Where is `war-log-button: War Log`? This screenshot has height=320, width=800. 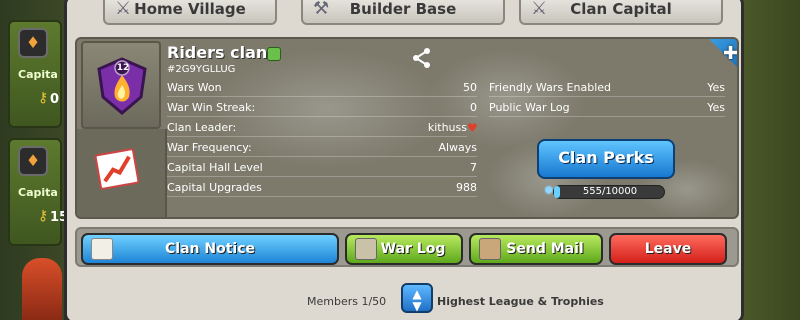 war-log-button: War Log is located at coordinates (404, 249).